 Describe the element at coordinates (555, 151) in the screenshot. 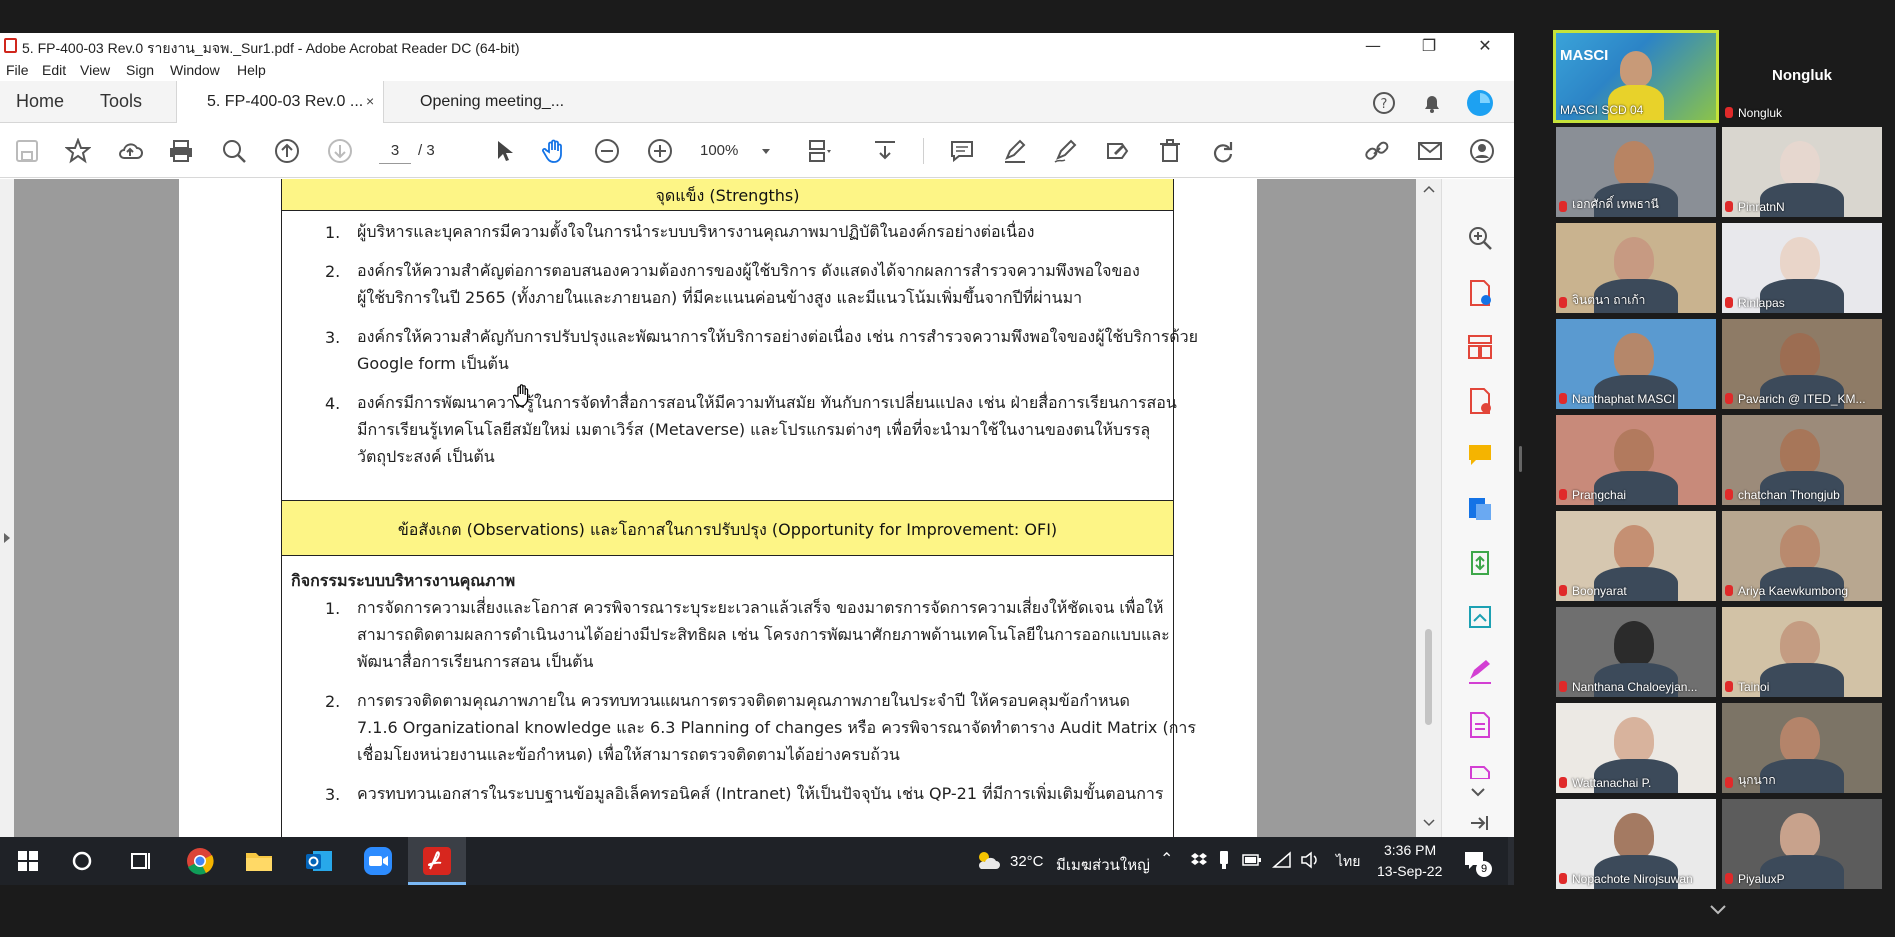

I see `hand-tool-icon` at that location.